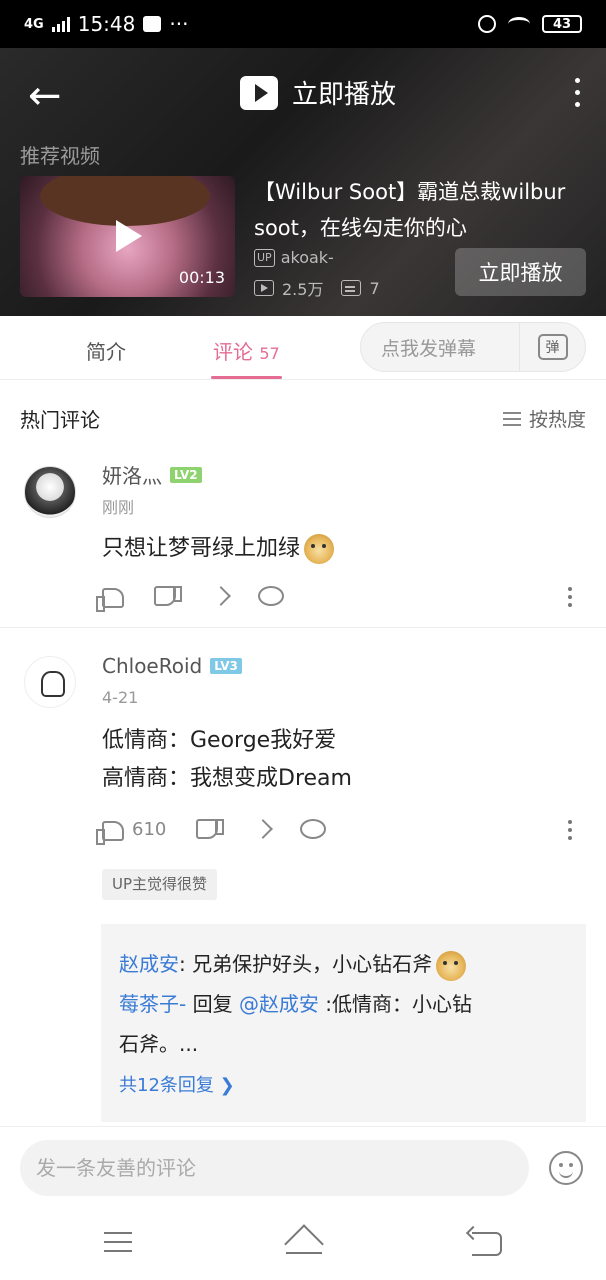 The height and width of the screenshot is (1280, 606). What do you see at coordinates (303, 24) in the screenshot?
I see `status-bar: 4G 15:48 ··· 43` at bounding box center [303, 24].